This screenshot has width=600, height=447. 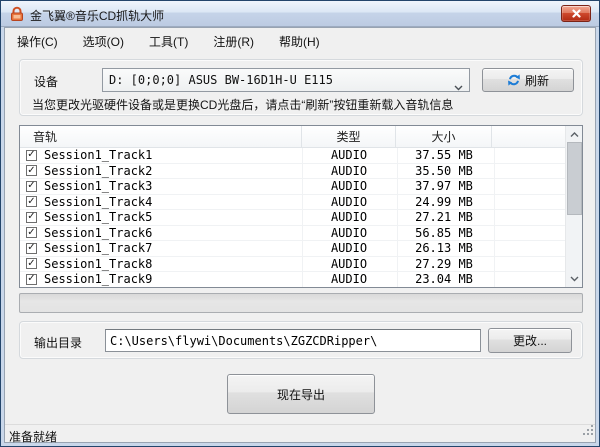 I want to click on app-icon, so click(x=17, y=14).